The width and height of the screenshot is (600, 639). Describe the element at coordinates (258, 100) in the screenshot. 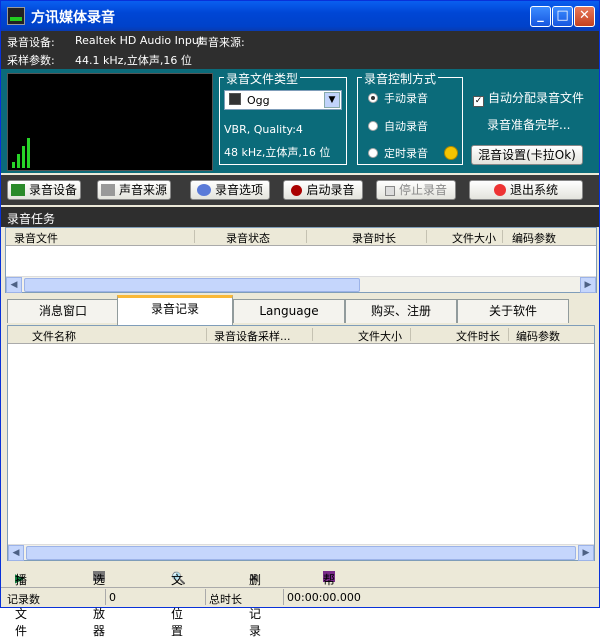

I see `format-value: Ogg` at that location.